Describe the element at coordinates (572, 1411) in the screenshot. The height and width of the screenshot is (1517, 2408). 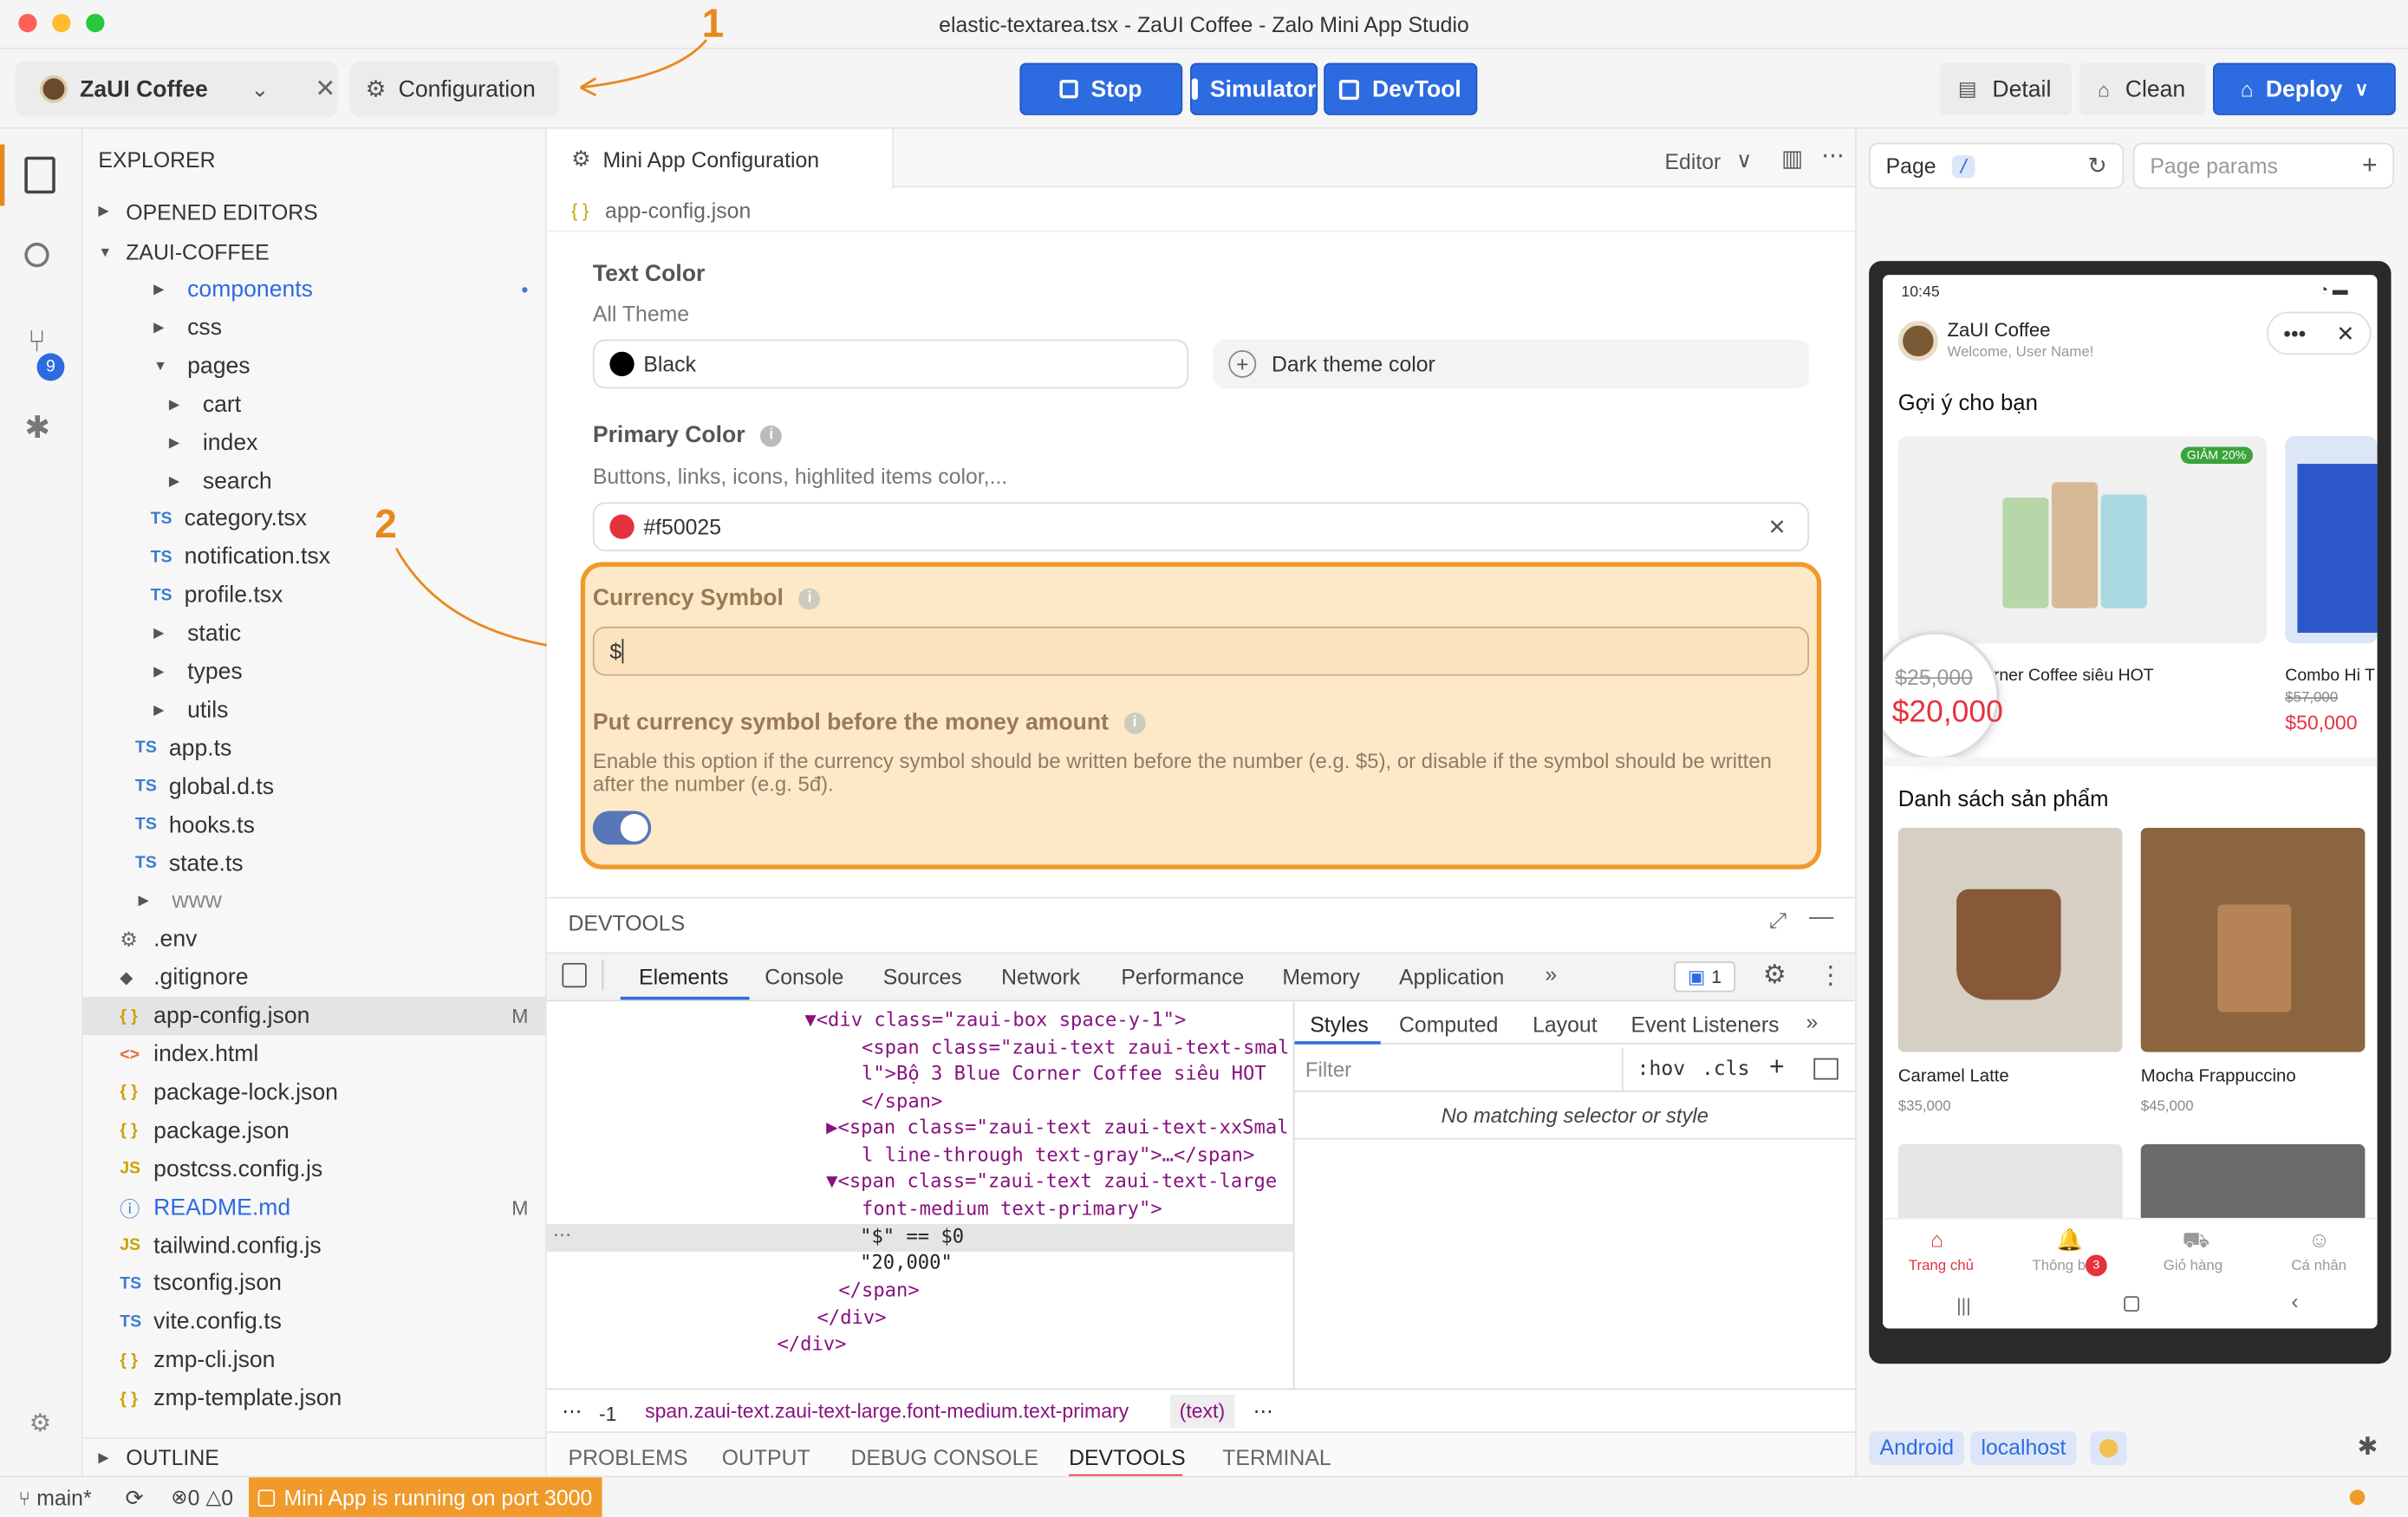
I see `breadcrumb-more-icon: ⋯` at that location.